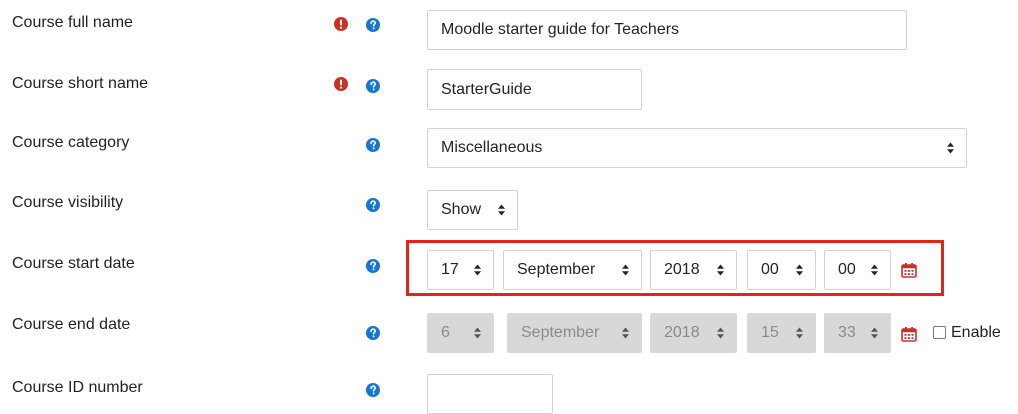 This screenshot has height=414, width=1018. I want to click on course-end-date-label: Course end date, so click(71, 324).